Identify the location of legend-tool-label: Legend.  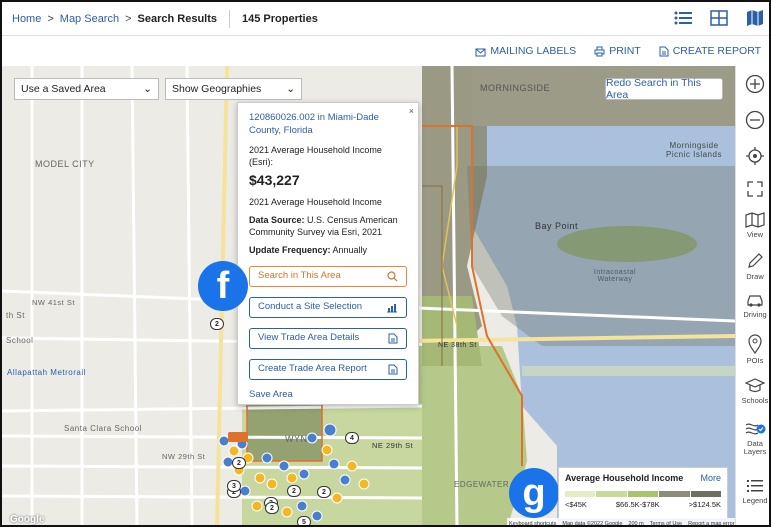
(755, 500).